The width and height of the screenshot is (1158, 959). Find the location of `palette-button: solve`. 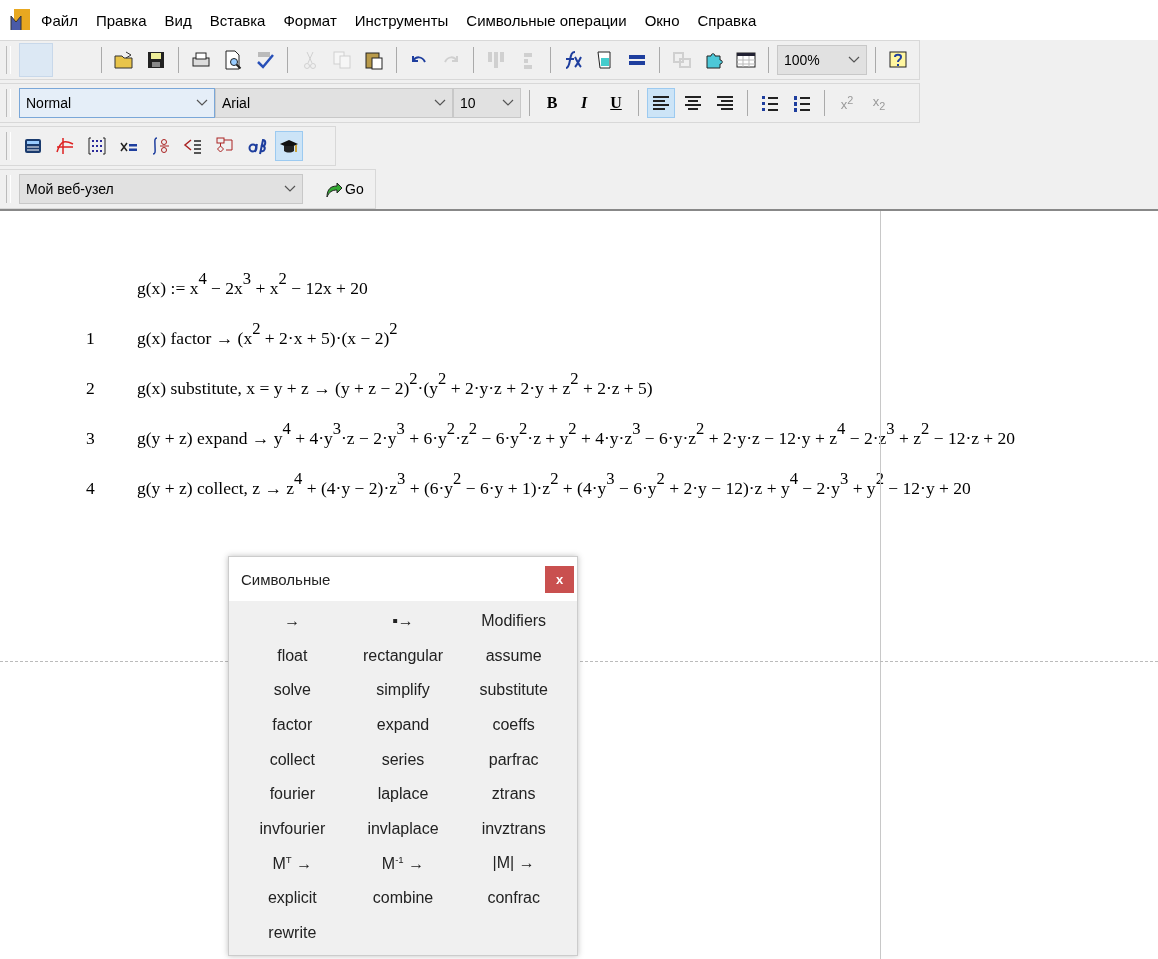

palette-button: solve is located at coordinates (292, 690).